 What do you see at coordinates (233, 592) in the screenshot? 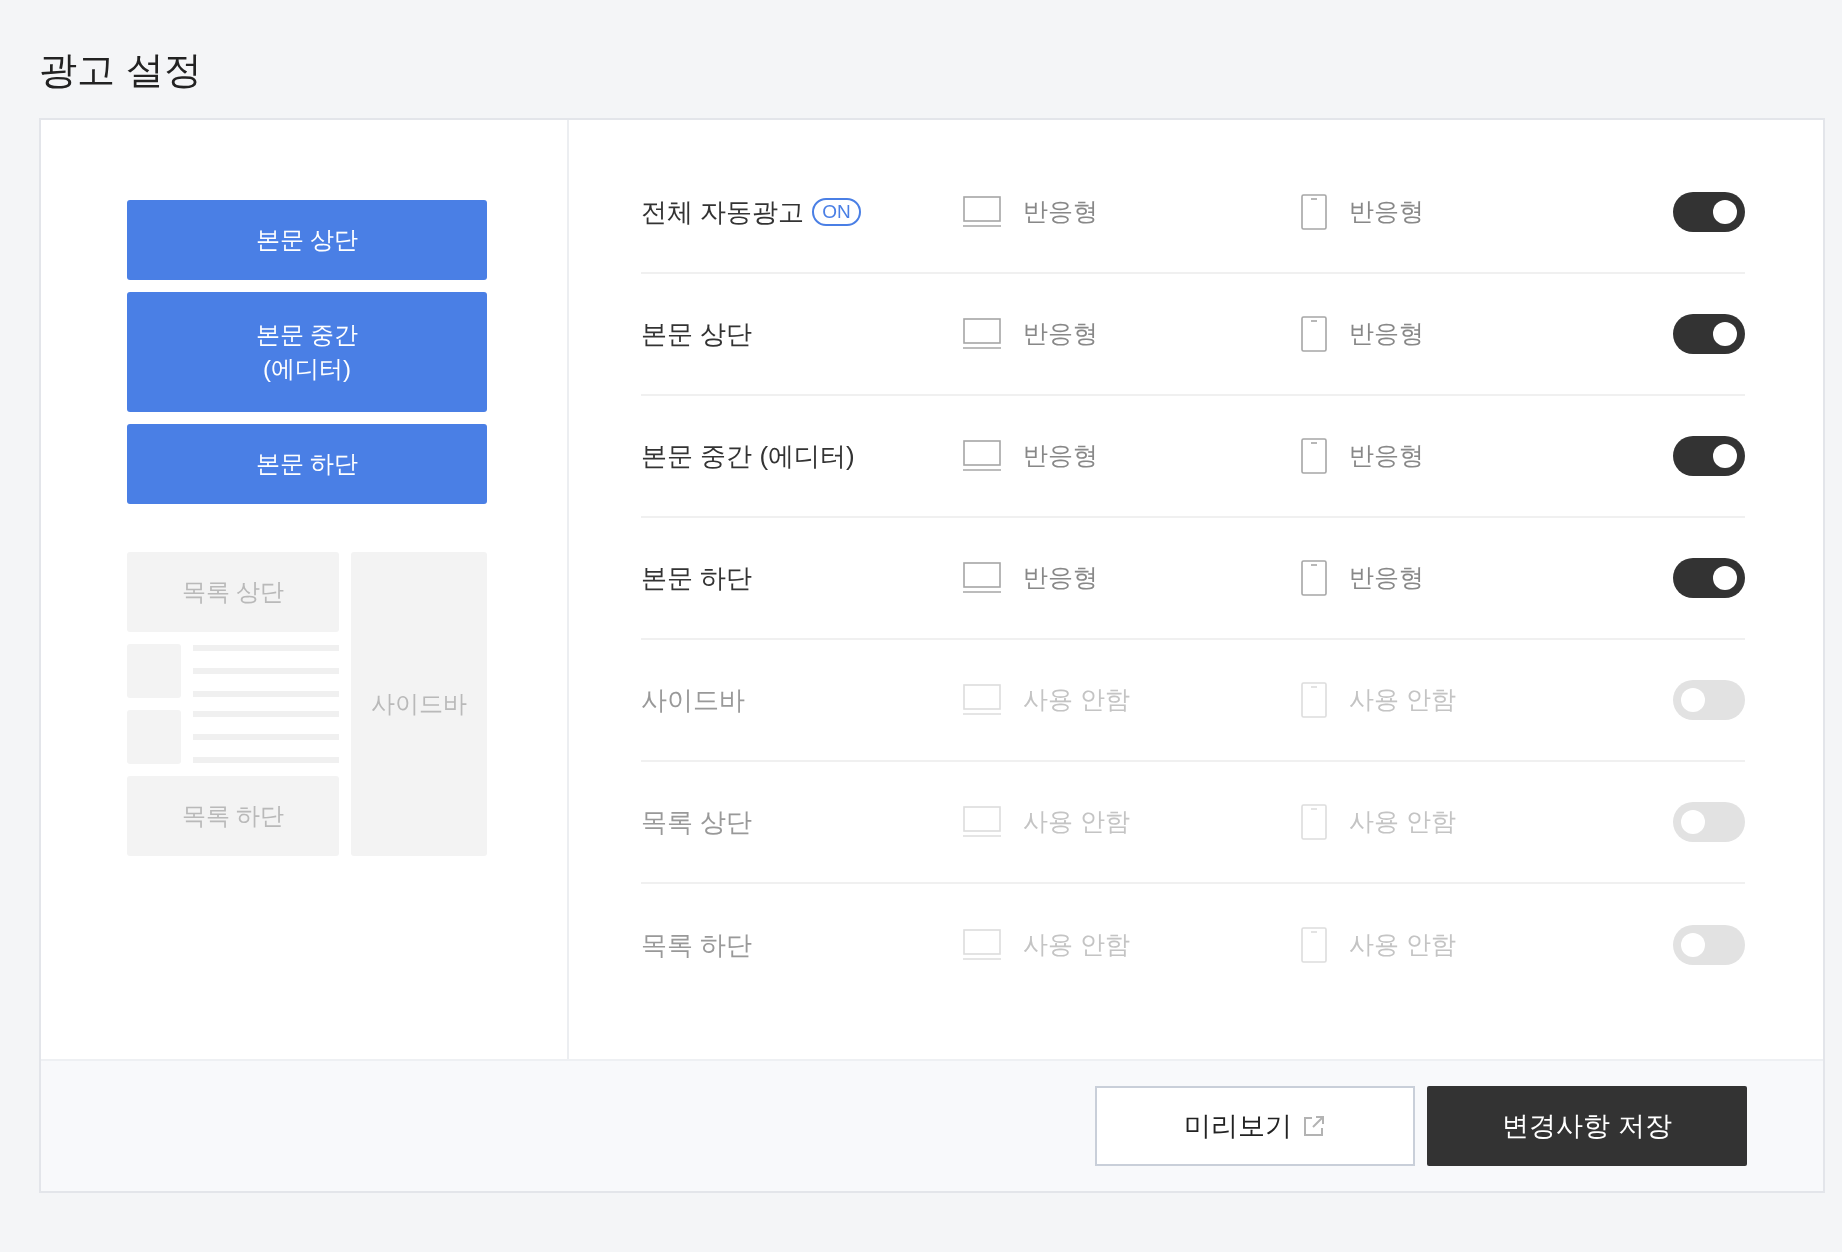
I see `ad-slot-block: 목록 상단` at bounding box center [233, 592].